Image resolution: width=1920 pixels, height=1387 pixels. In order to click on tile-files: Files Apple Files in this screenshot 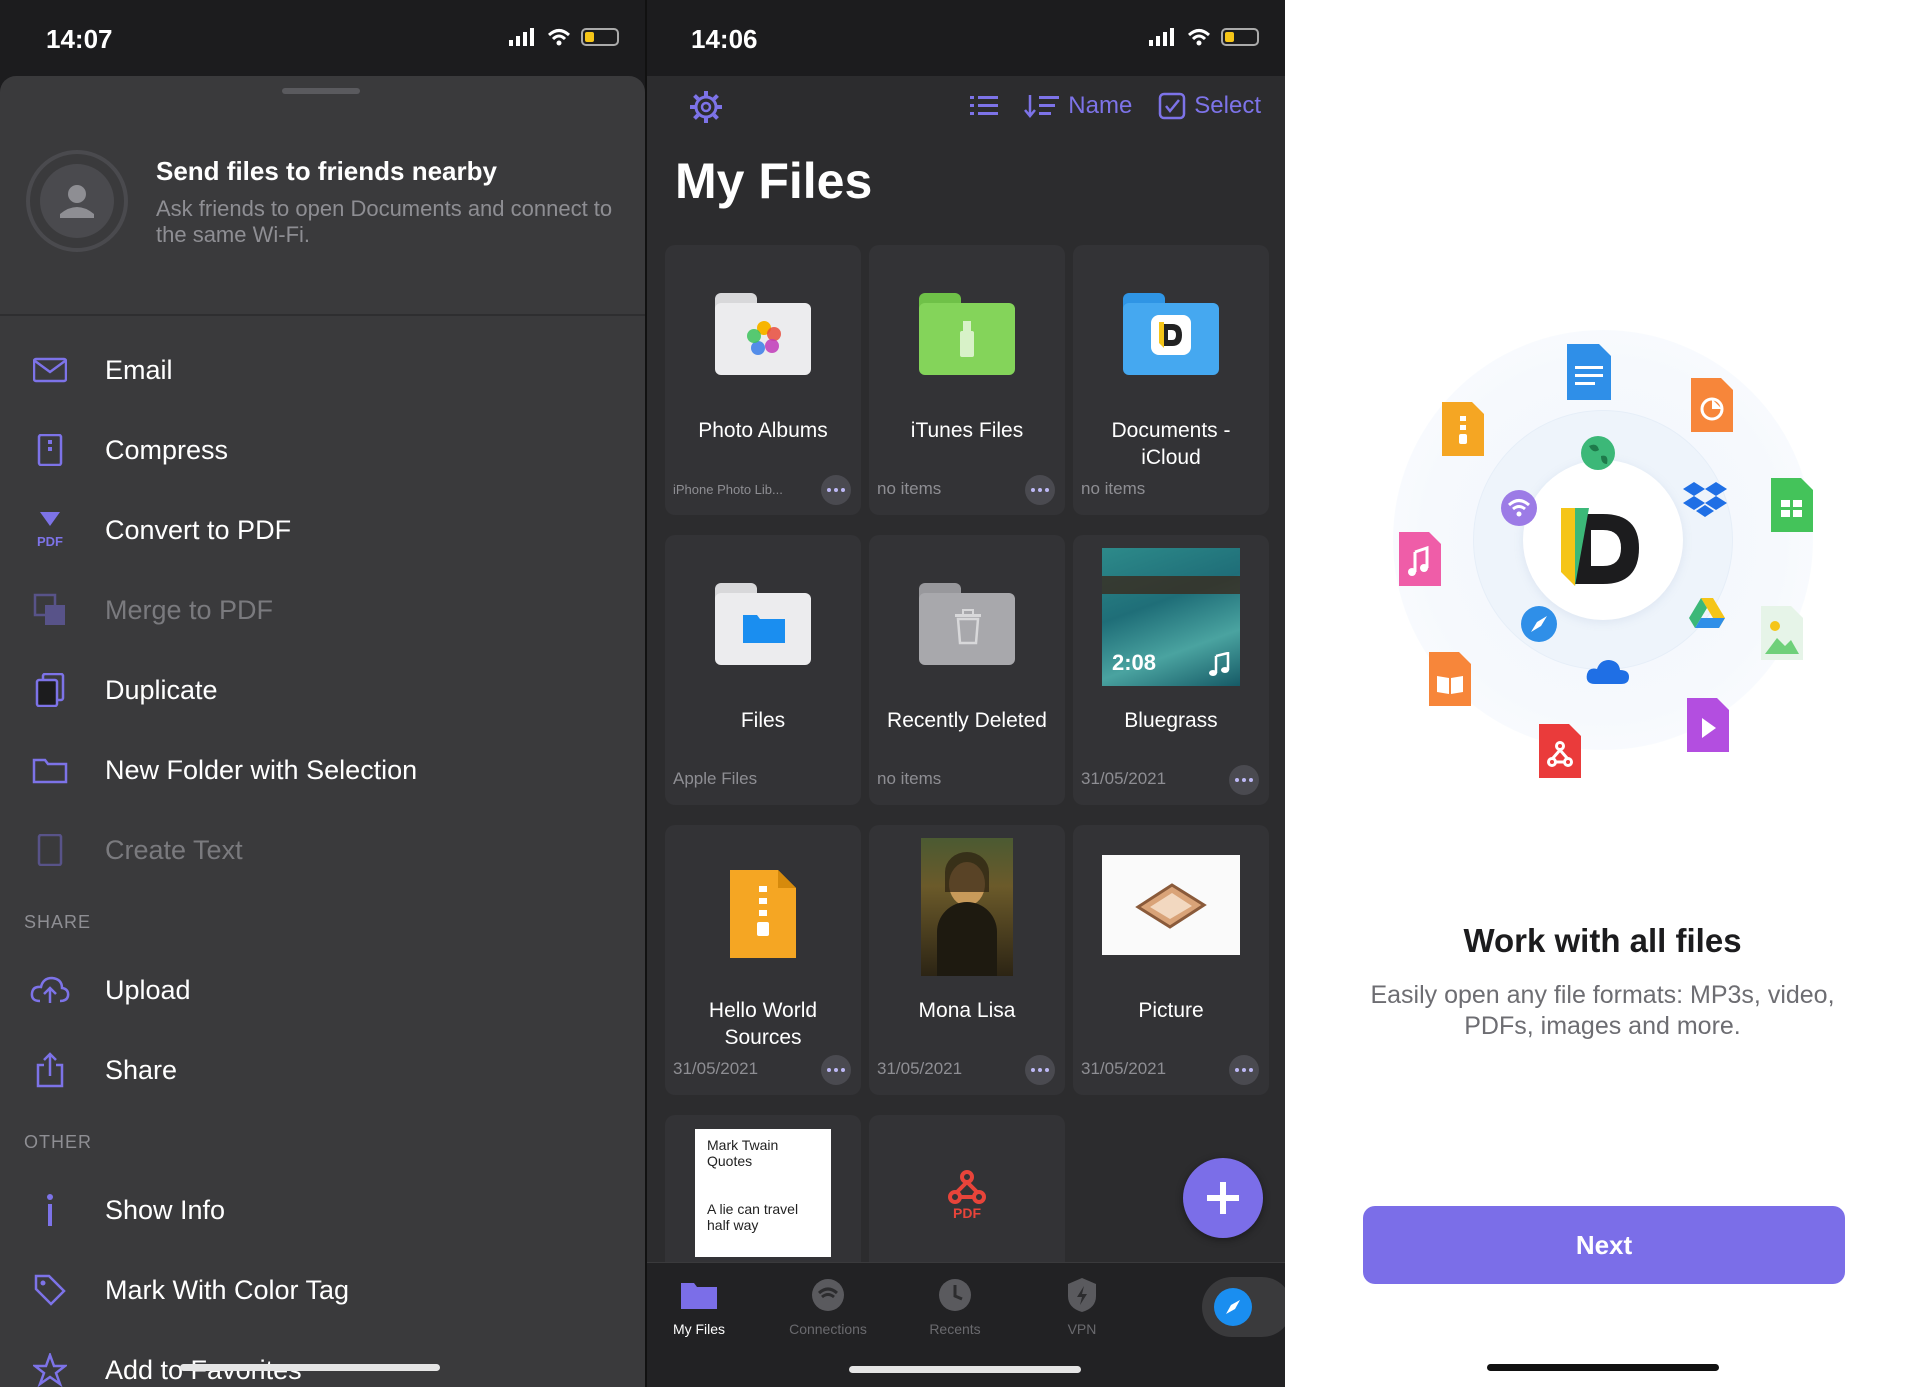, I will do `click(763, 670)`.